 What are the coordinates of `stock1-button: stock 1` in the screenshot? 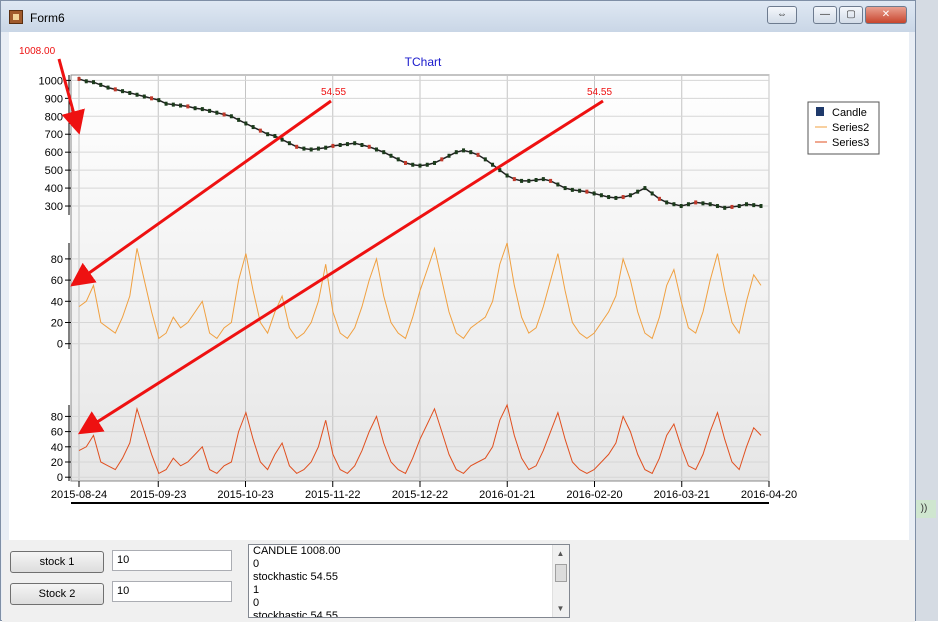 It's located at (57, 562).